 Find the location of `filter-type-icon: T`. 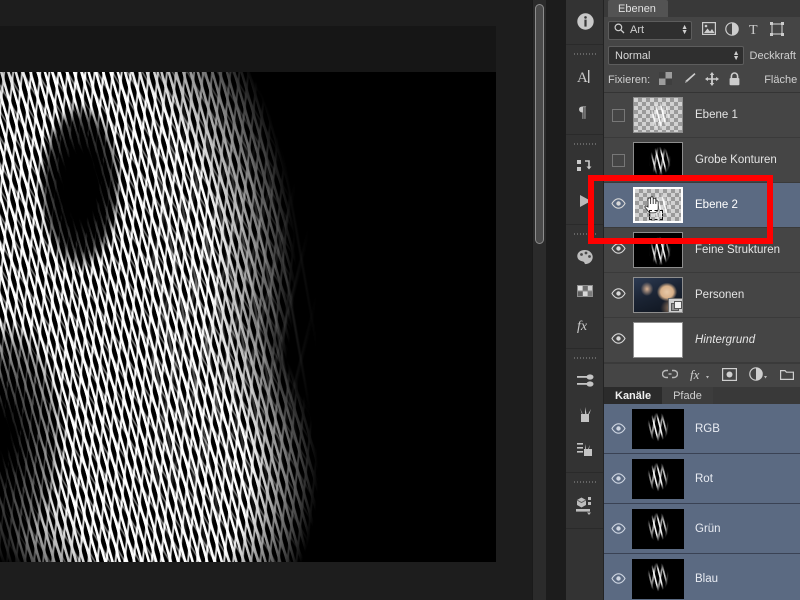

filter-type-icon: T is located at coordinates (754, 30).